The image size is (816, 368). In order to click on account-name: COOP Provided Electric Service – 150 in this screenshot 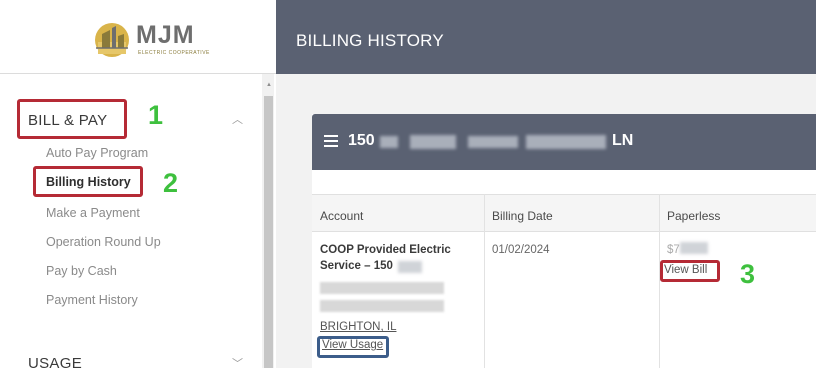, I will do `click(385, 258)`.